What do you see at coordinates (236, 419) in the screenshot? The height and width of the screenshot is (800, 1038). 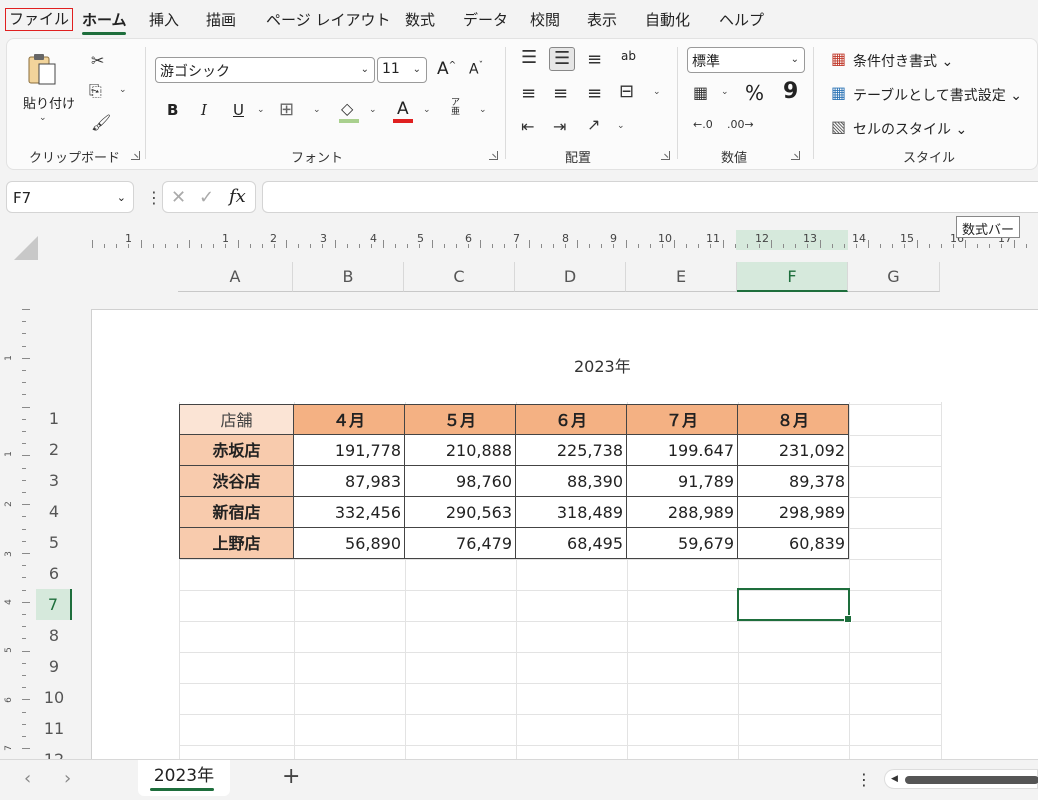 I see `table-header-cell: 店舗` at bounding box center [236, 419].